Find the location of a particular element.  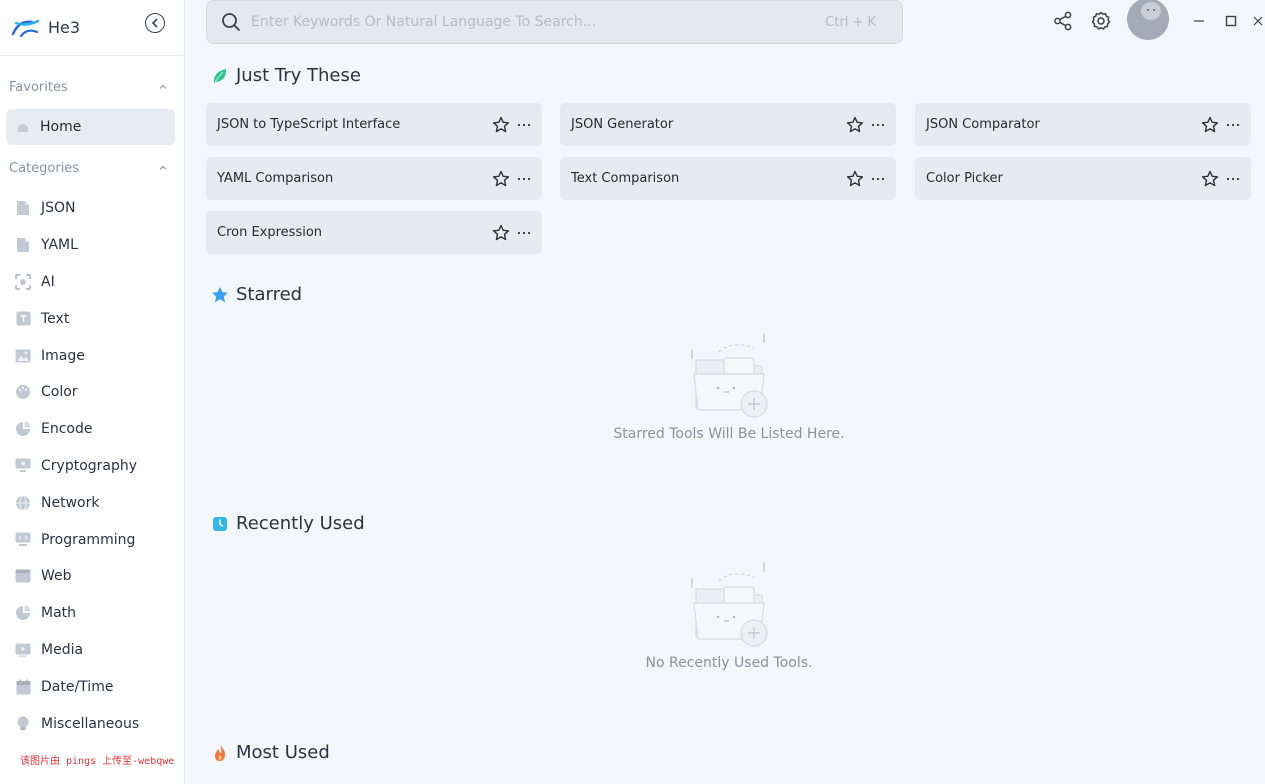

tool-card: JSON Comparator is located at coordinates (1083, 124).